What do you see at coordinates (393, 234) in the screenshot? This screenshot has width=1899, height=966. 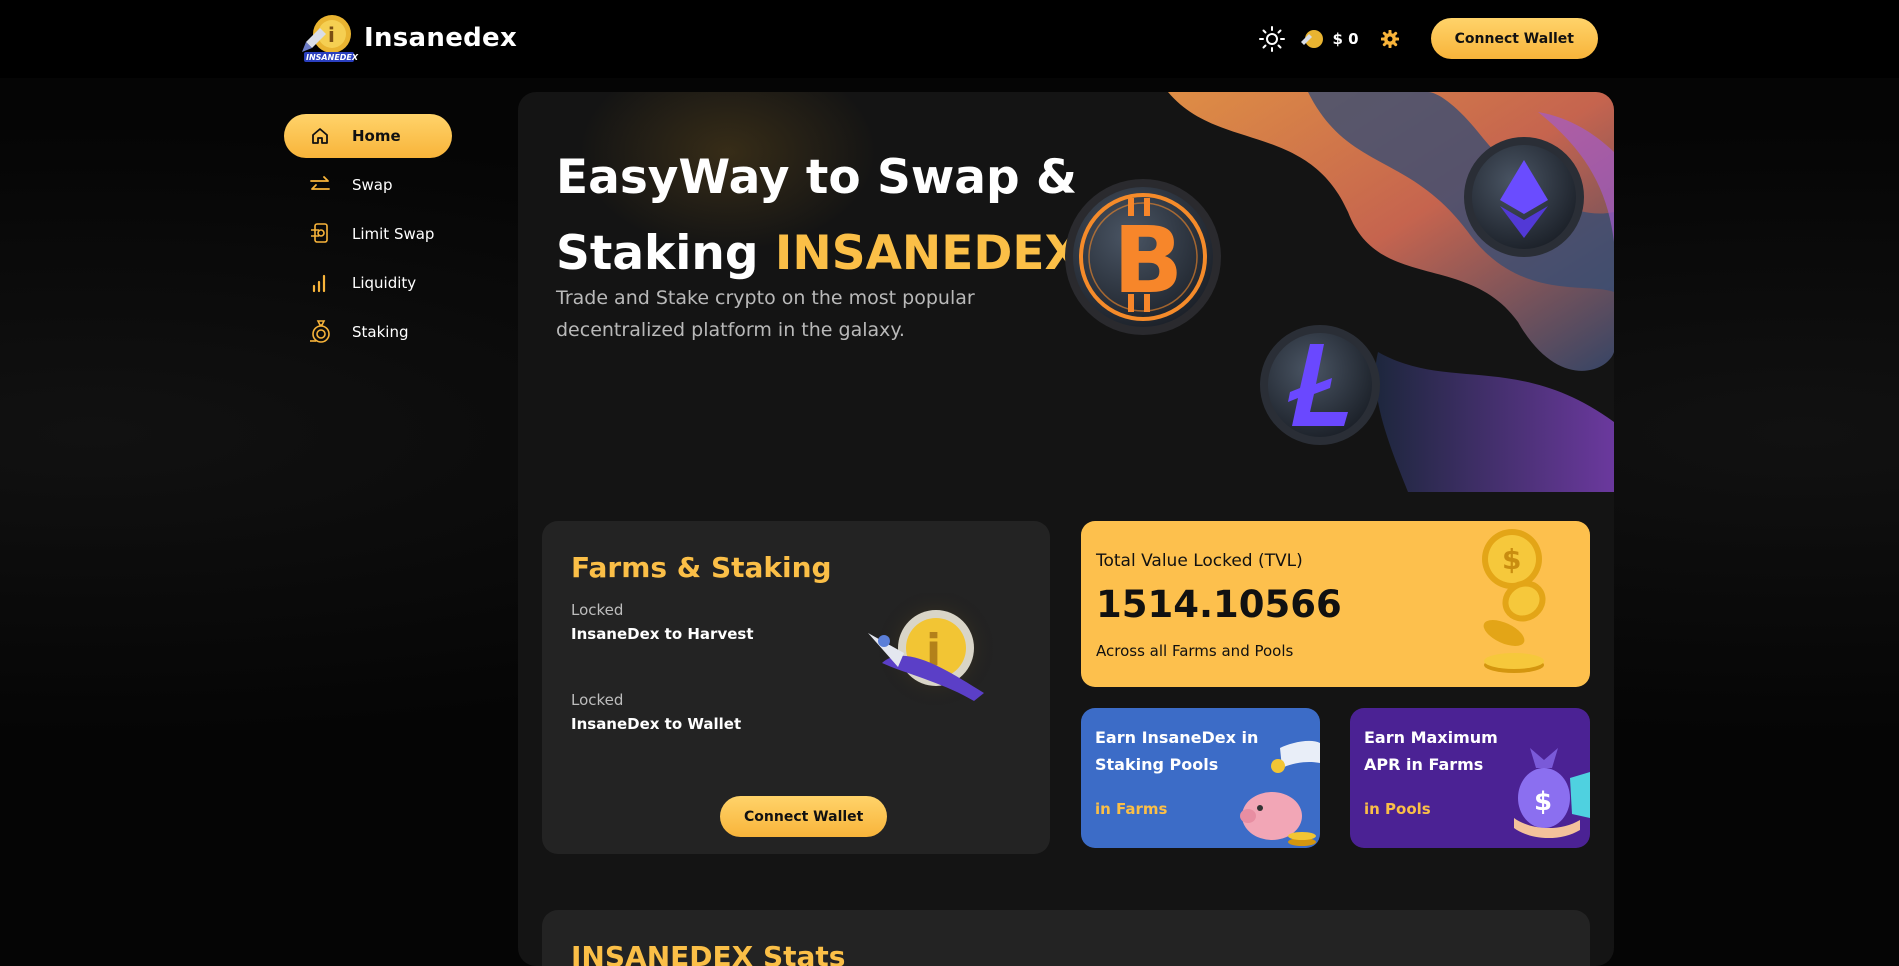 I see `sidebar-item-label: Limit Swap` at bounding box center [393, 234].